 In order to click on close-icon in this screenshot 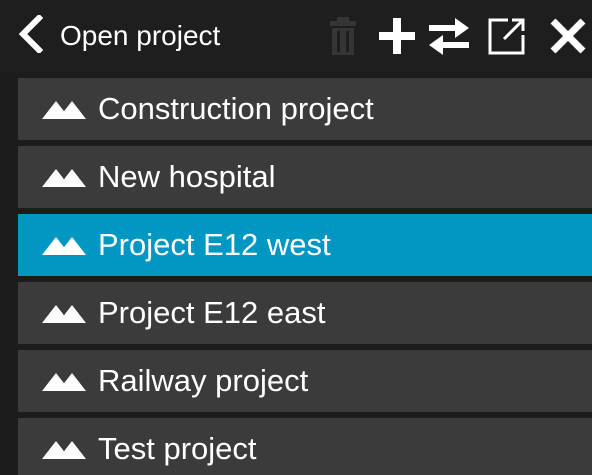, I will do `click(568, 36)`.